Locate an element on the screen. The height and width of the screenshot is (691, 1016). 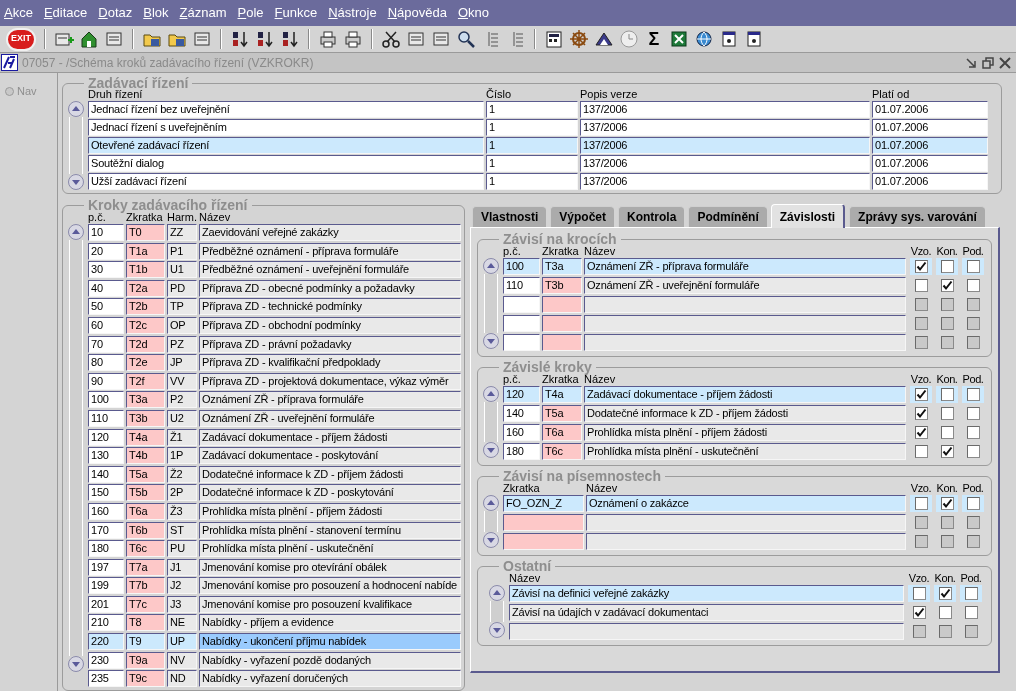
text-field: TP is located at coordinates (182, 307).